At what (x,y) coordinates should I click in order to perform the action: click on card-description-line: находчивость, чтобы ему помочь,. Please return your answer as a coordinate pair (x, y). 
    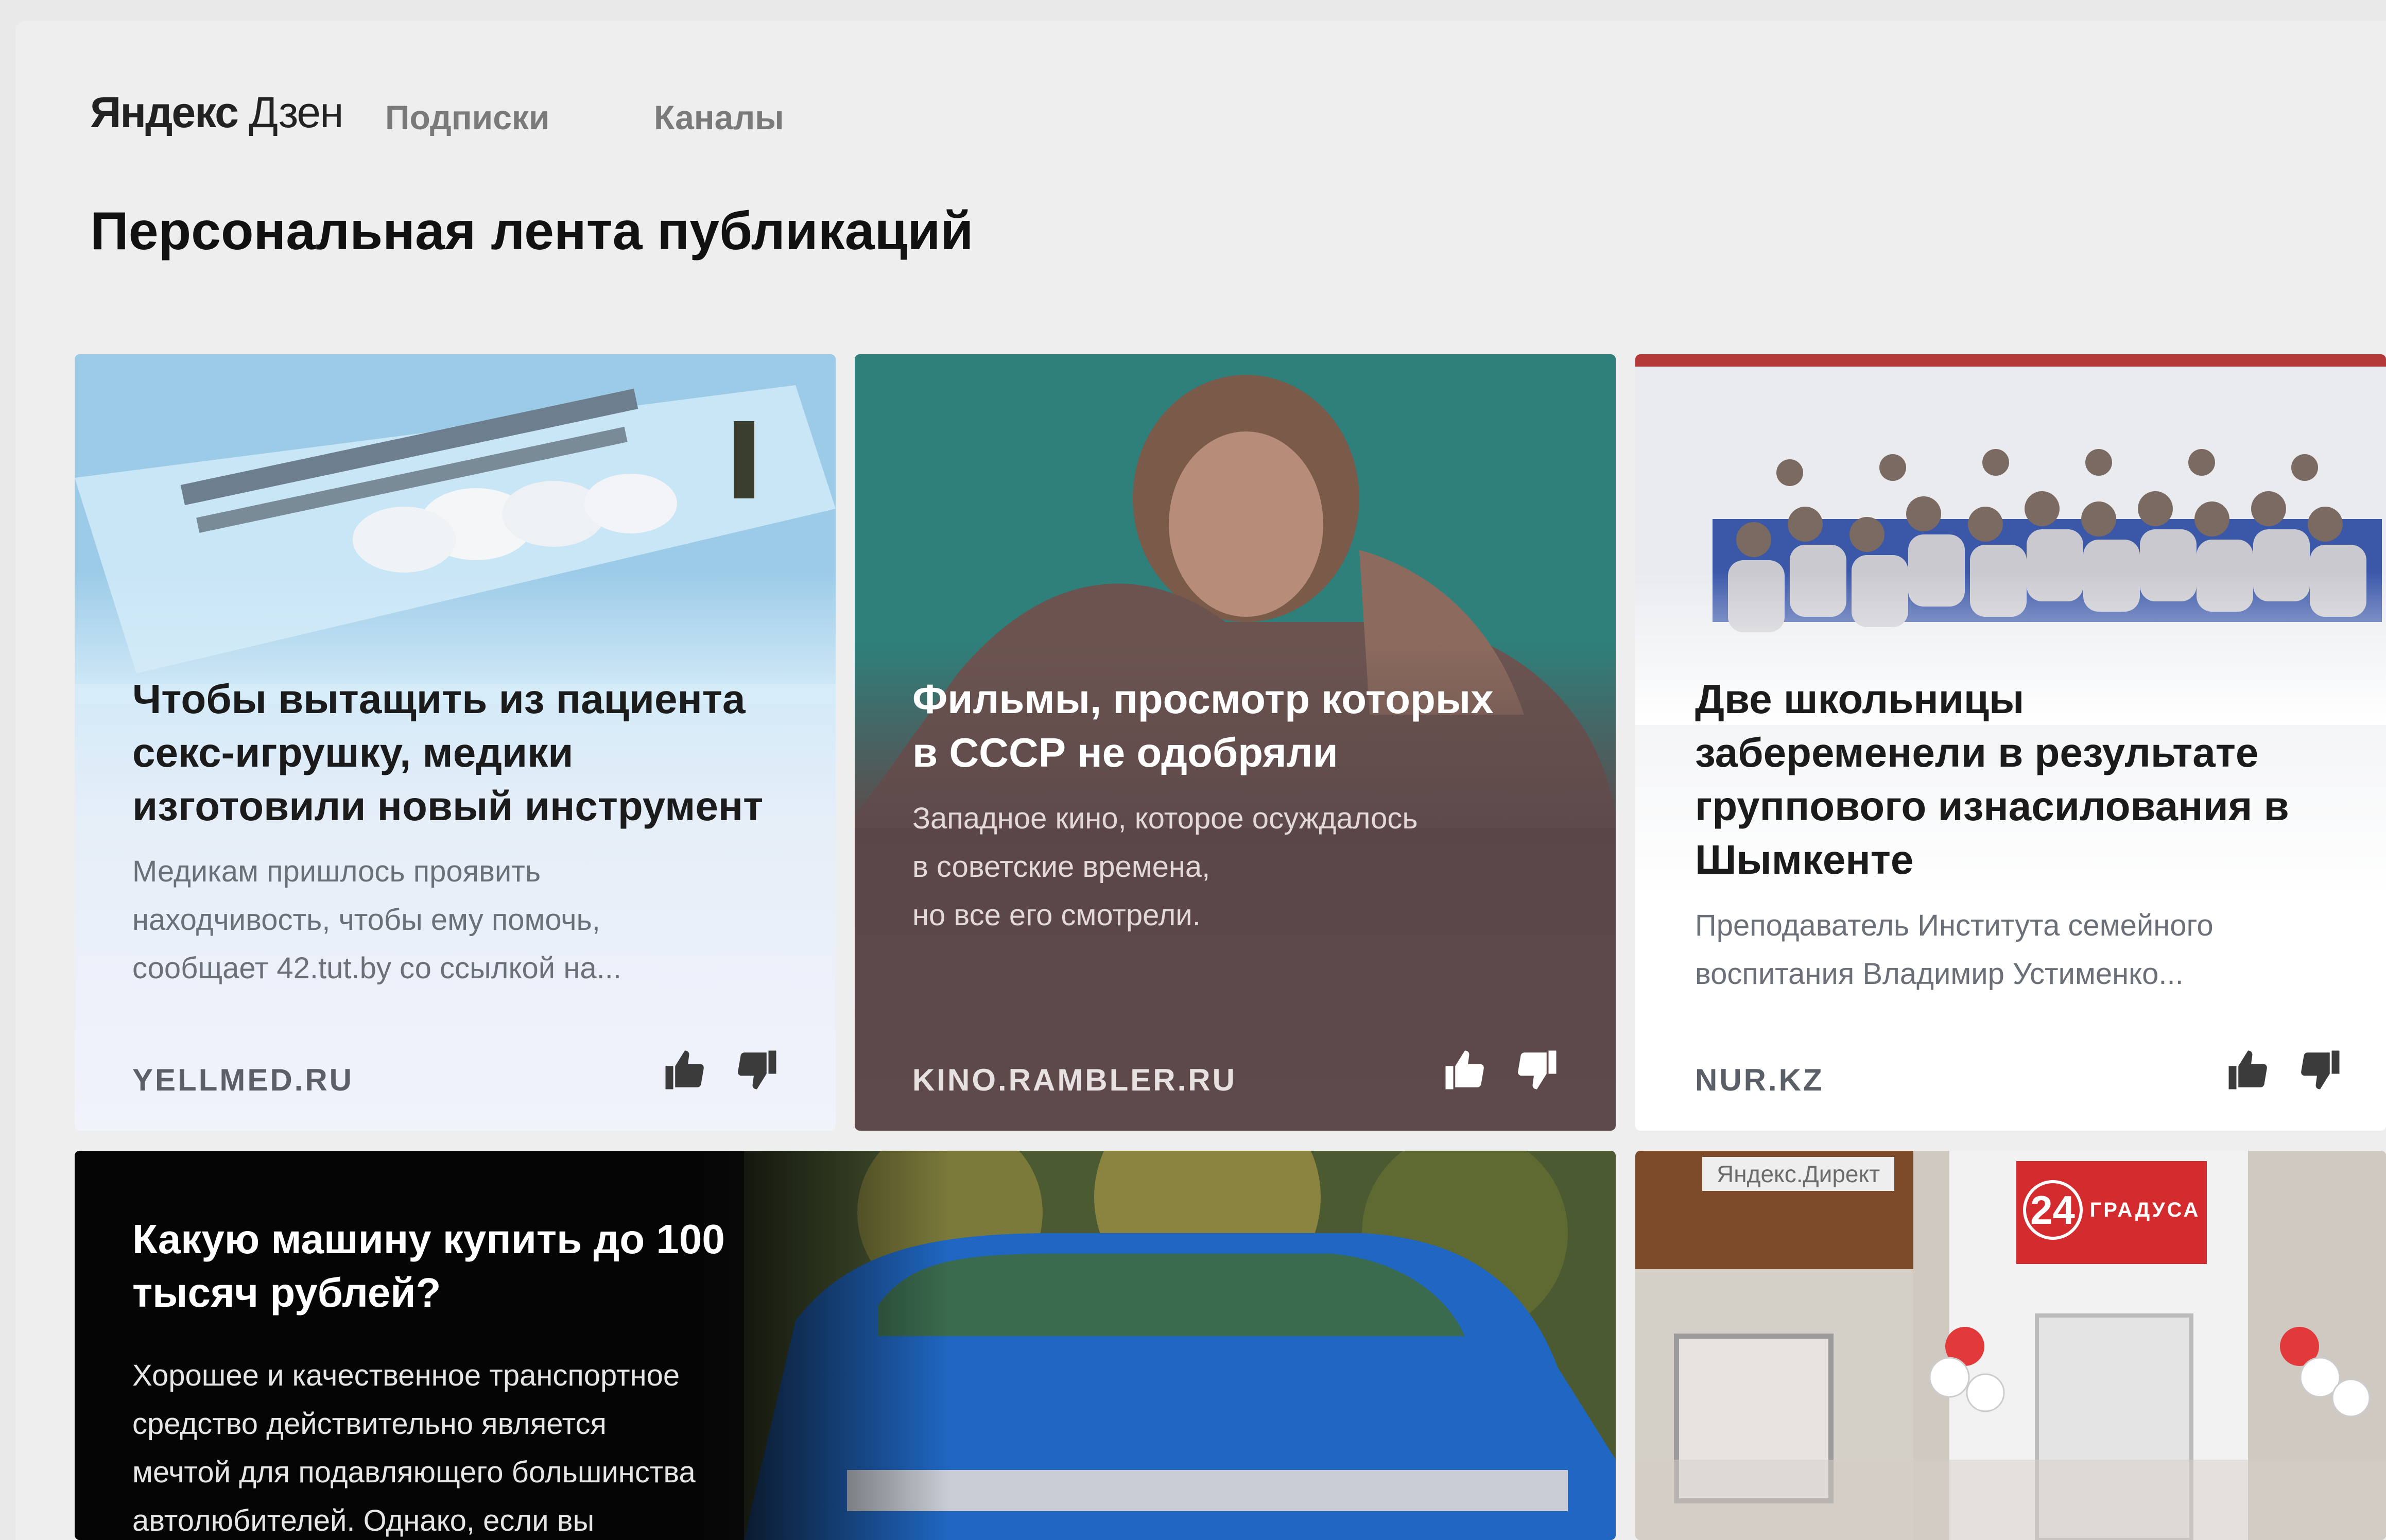
    Looking at the image, I should click on (366, 920).